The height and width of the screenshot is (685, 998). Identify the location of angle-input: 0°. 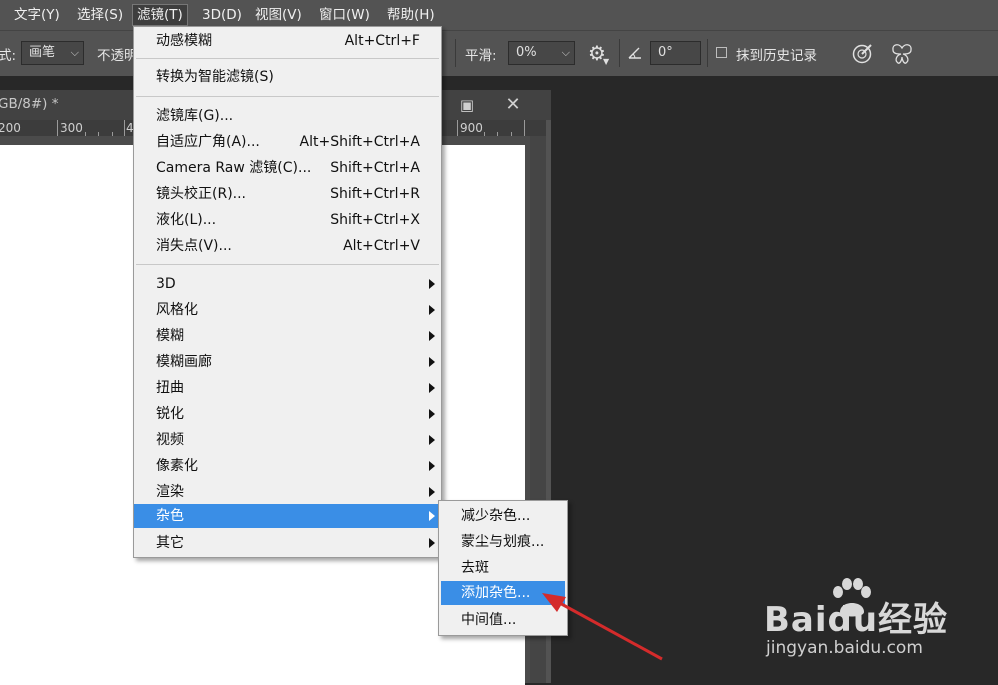
(675, 53).